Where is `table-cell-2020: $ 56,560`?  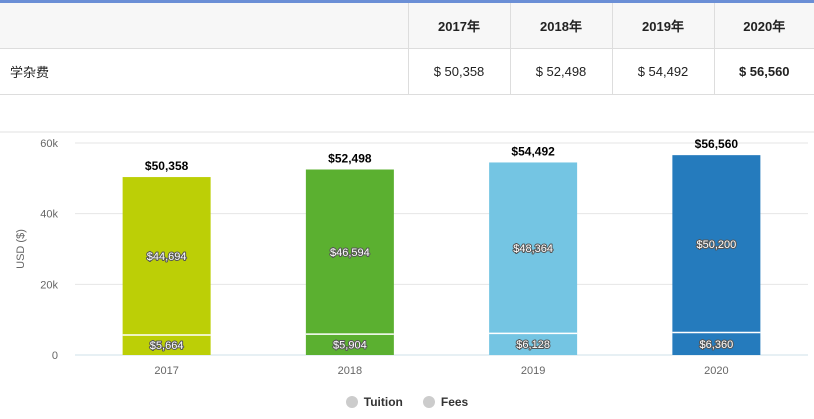
table-cell-2020: $ 56,560 is located at coordinates (763, 71).